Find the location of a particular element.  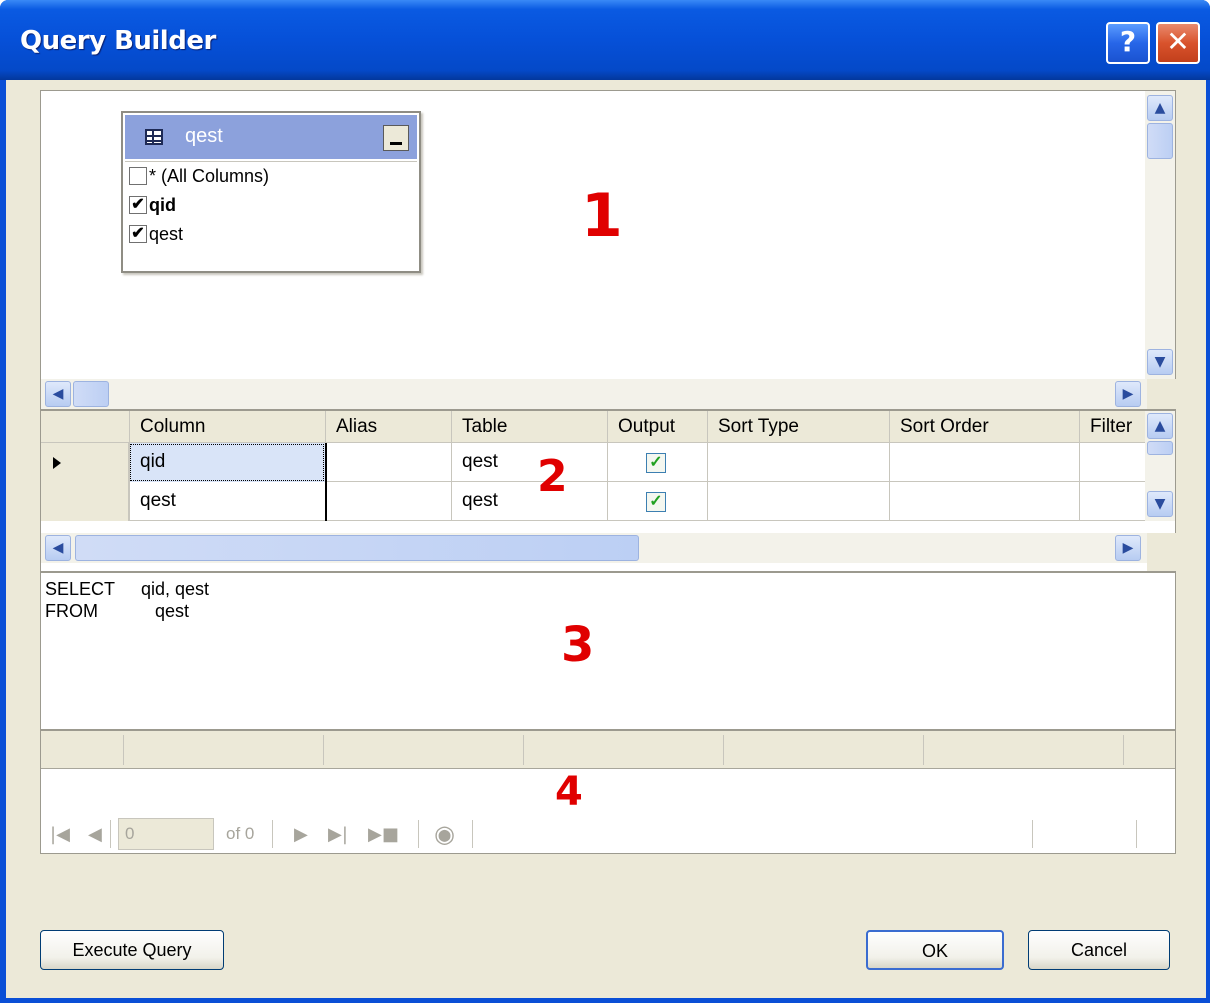

results-navigator: |◀ ◀ 0 of 0 ▶ ▶| ▶■ ◉ is located at coordinates (573, 832).